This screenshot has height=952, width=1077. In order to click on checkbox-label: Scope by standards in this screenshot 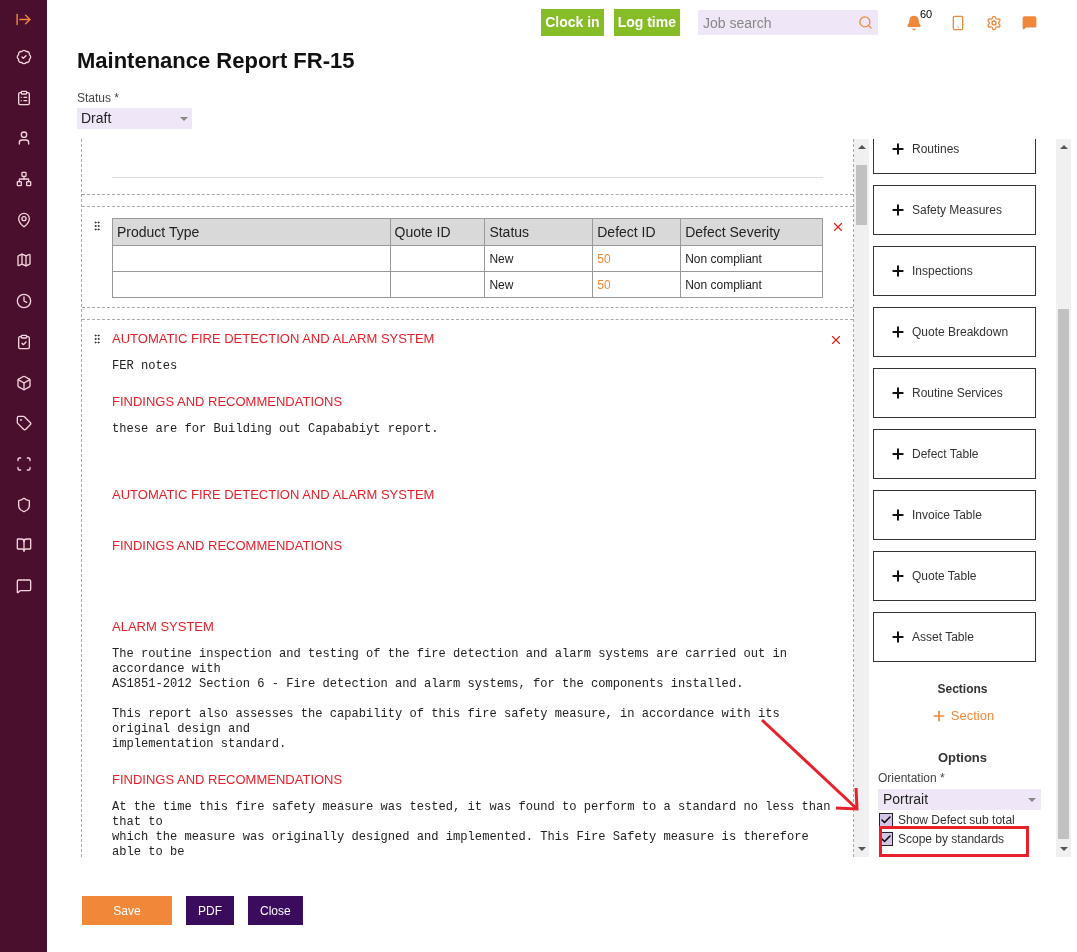, I will do `click(951, 839)`.